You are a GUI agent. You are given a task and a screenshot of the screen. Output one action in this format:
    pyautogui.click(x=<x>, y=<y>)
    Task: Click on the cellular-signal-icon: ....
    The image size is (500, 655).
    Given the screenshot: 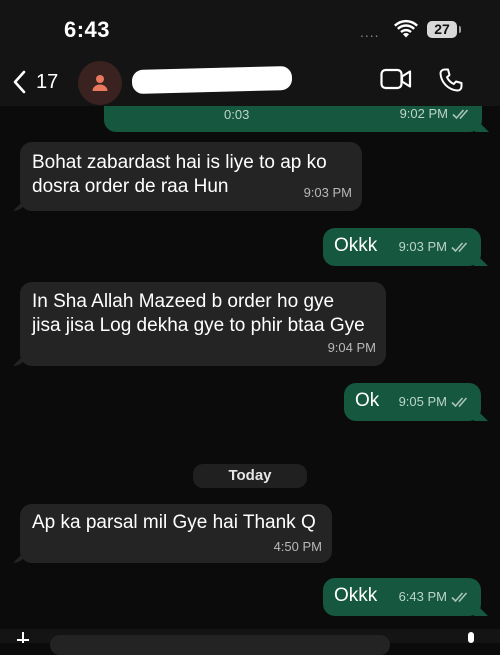 What is the action you would take?
    pyautogui.click(x=370, y=32)
    